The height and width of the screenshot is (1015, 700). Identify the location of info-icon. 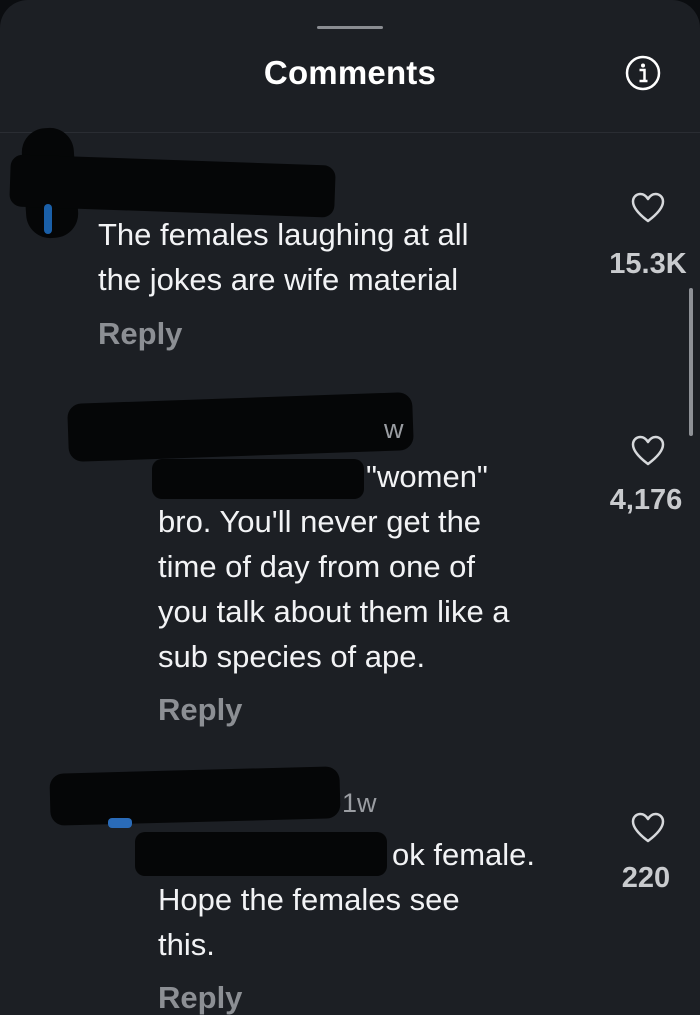
(643, 73).